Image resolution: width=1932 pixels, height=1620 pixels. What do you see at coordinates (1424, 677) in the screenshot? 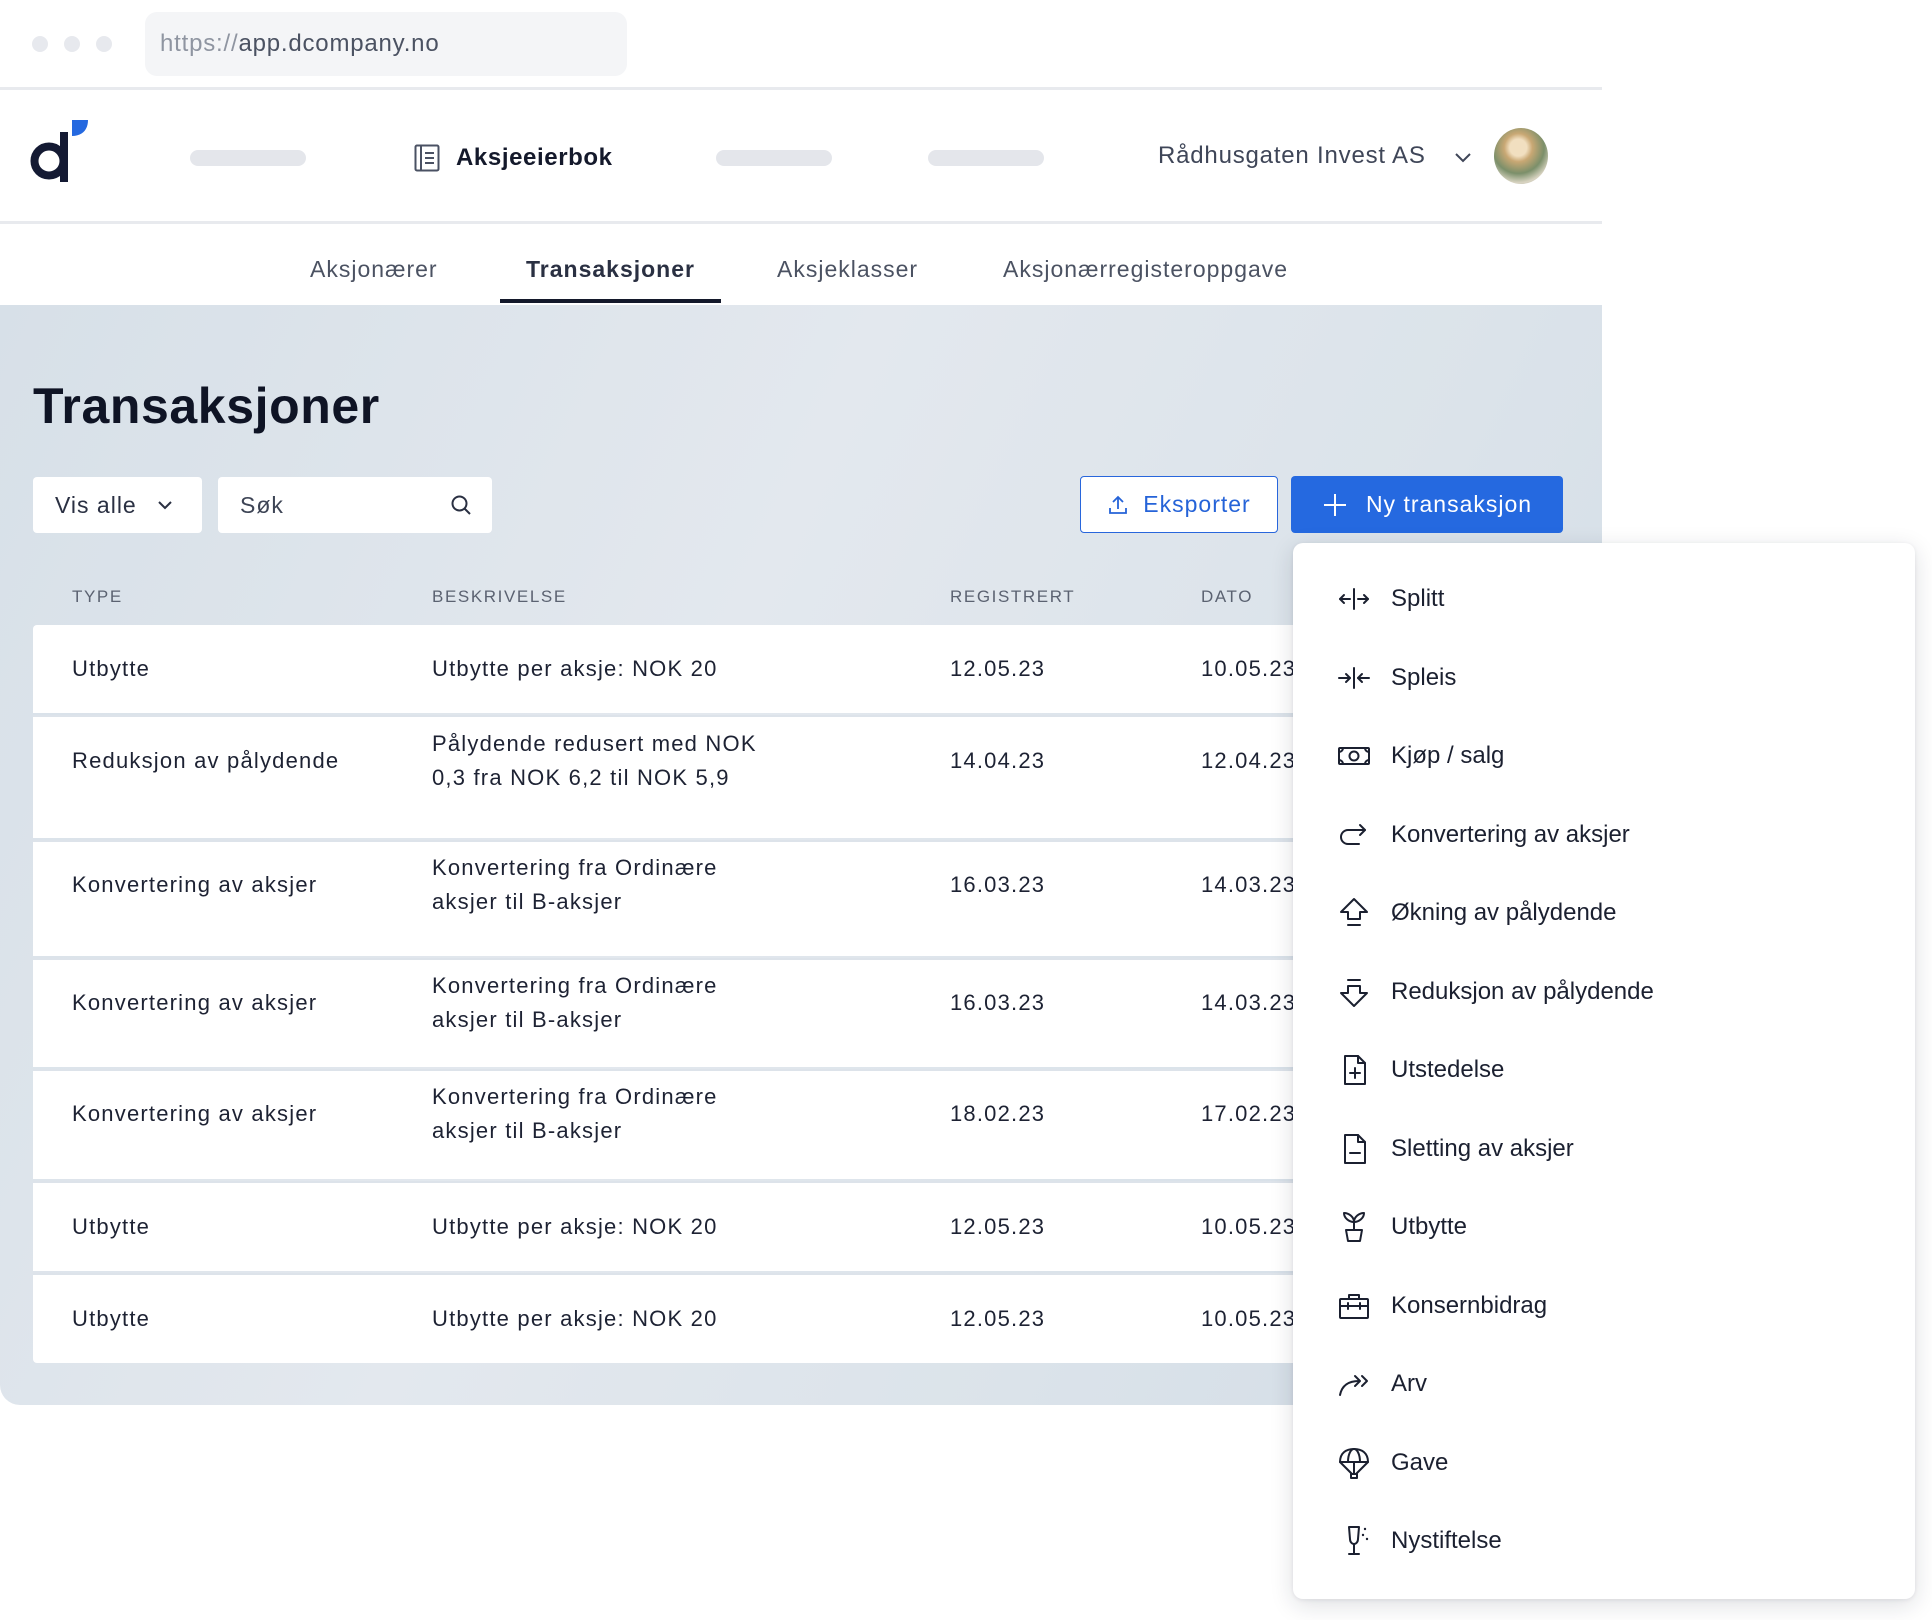
I see `menu-item-label: Spleis` at bounding box center [1424, 677].